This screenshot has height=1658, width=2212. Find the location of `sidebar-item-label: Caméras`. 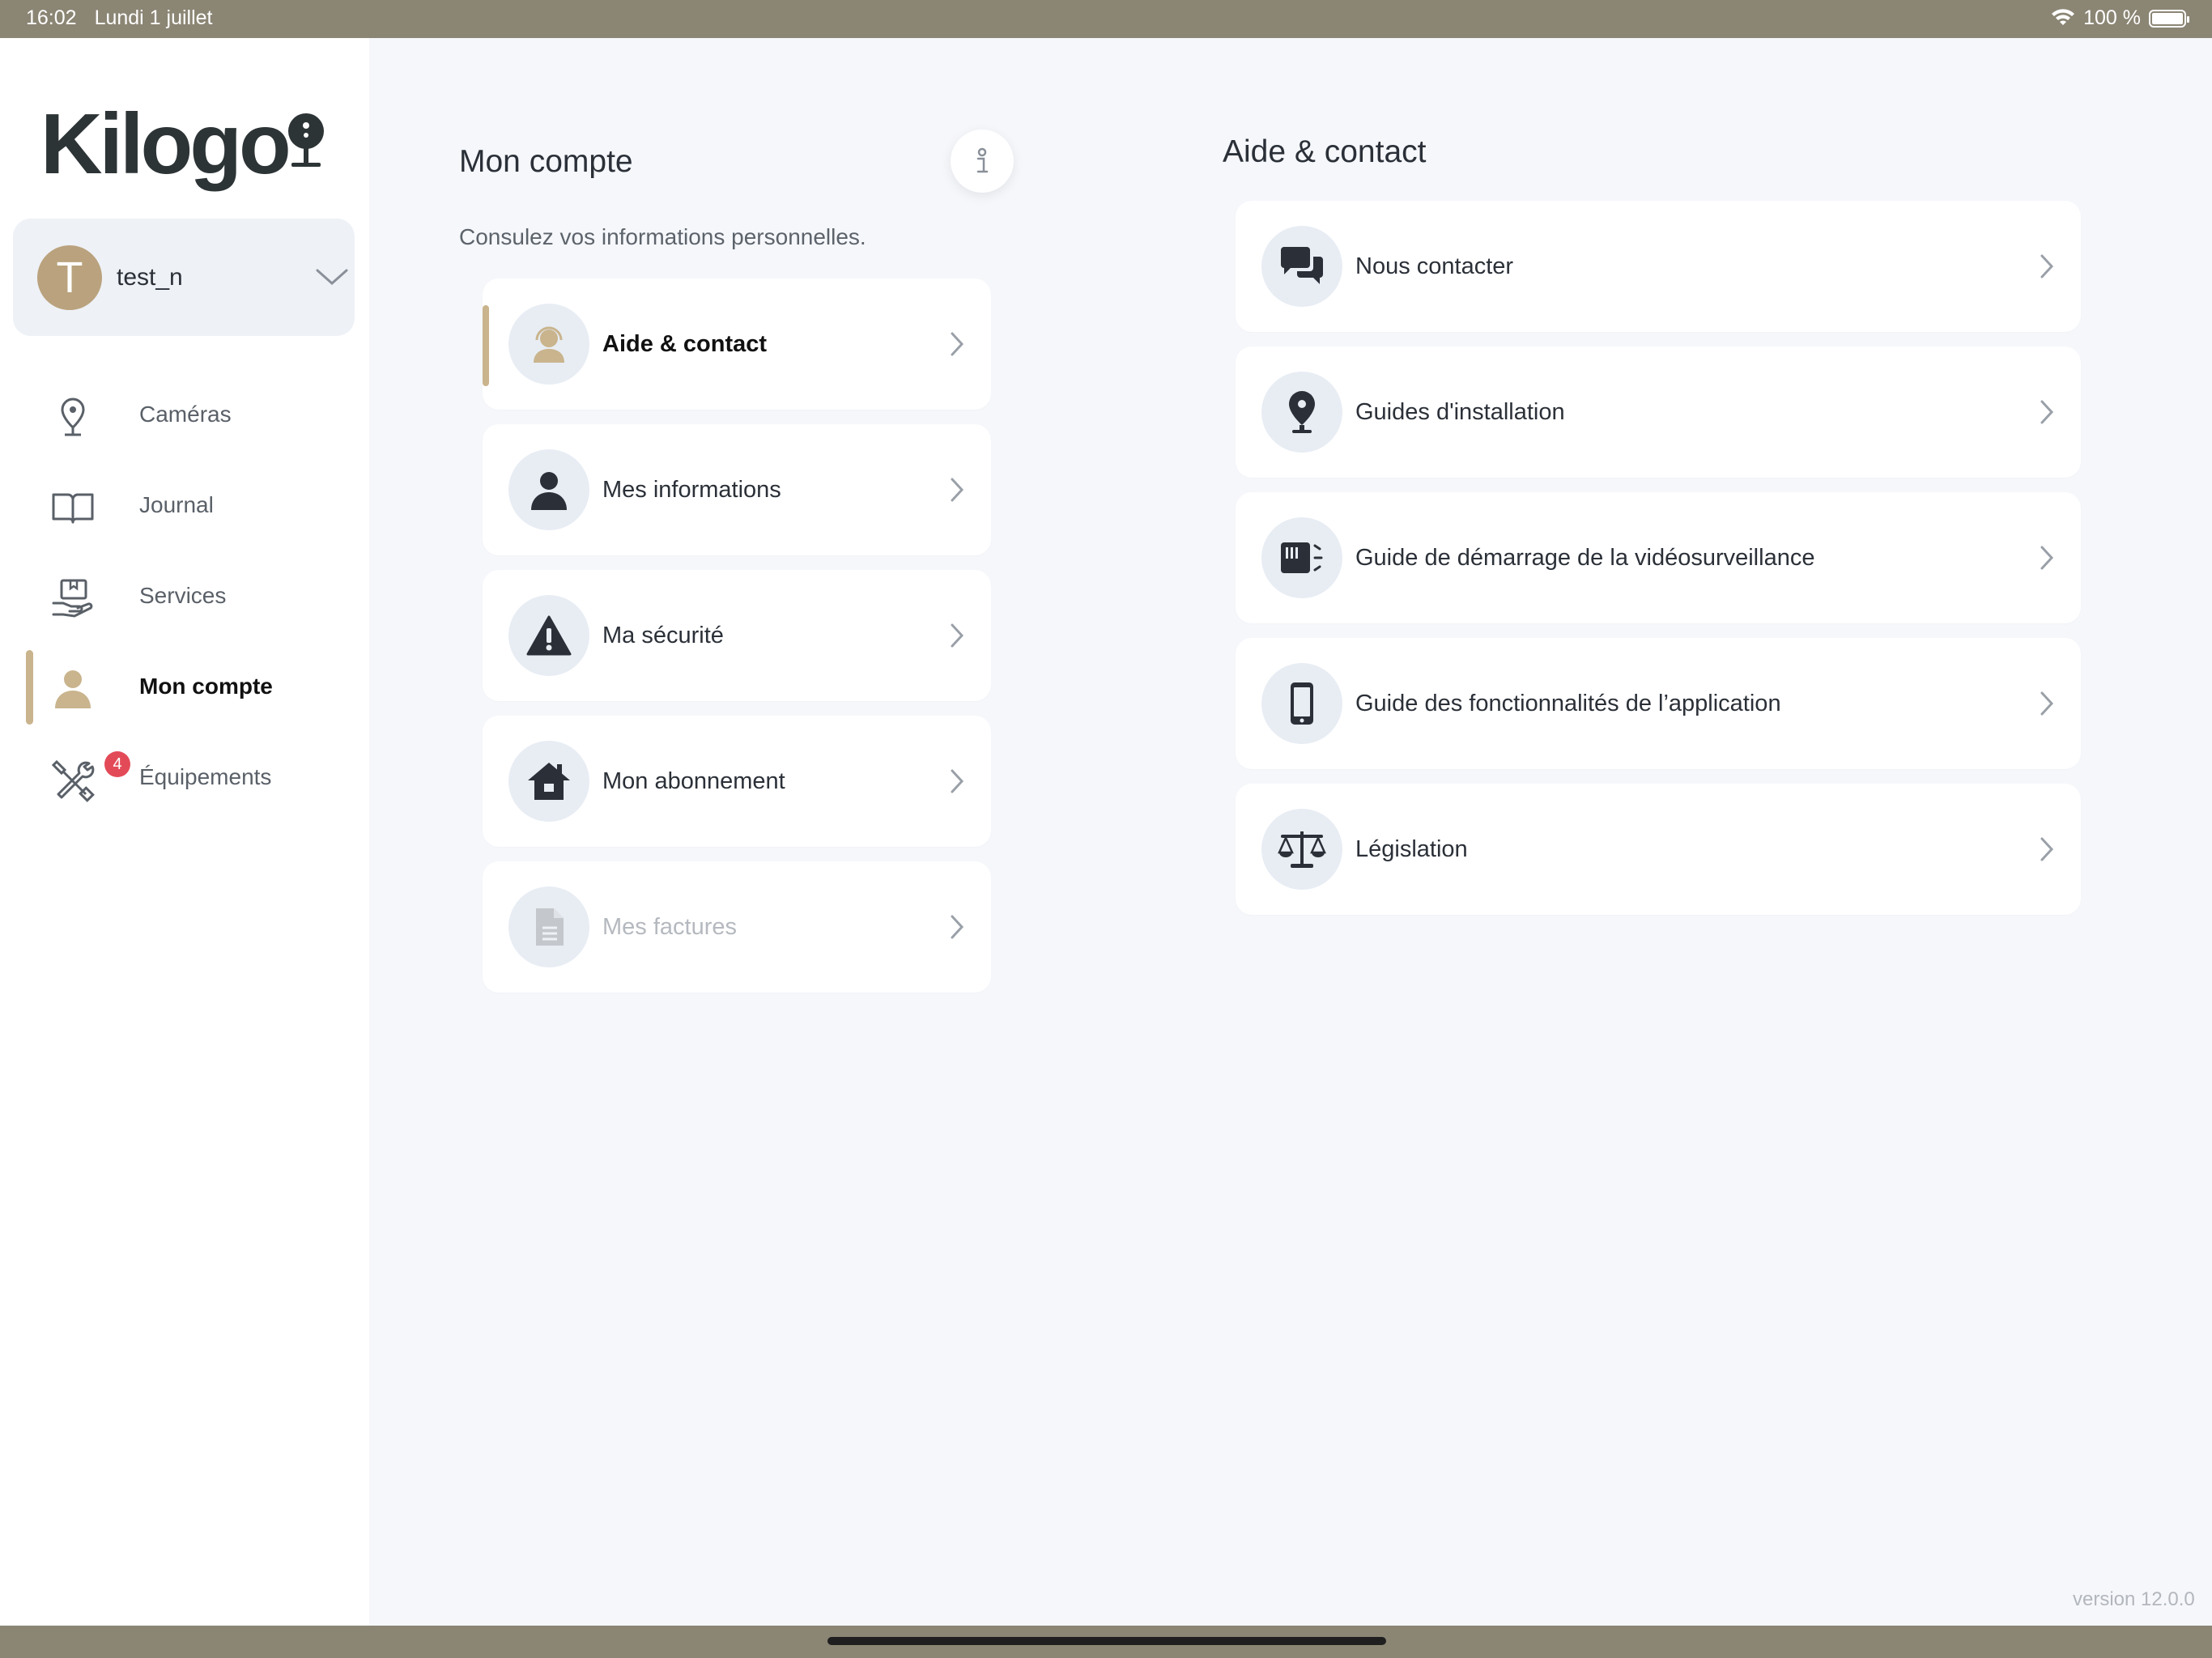

sidebar-item-label: Caméras is located at coordinates (185, 414).